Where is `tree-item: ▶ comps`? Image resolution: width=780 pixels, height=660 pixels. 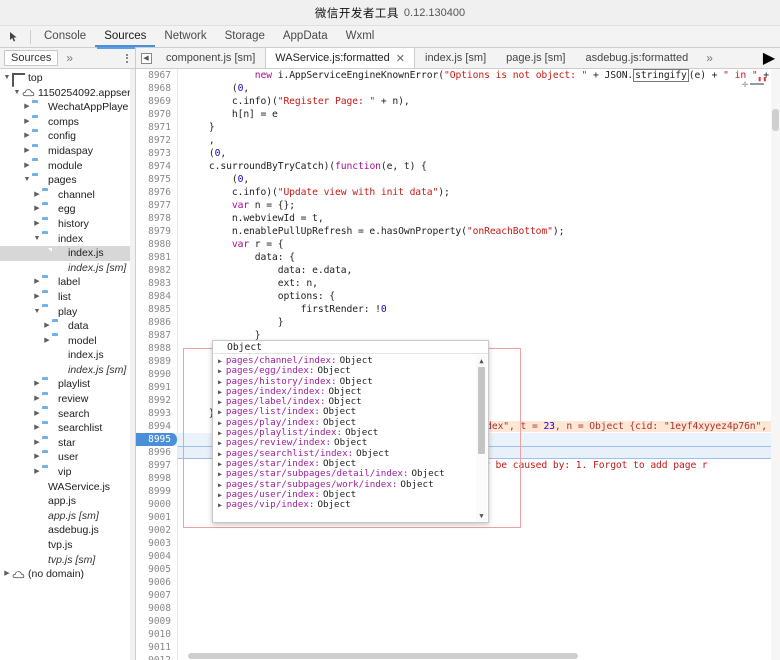 tree-item: ▶ comps is located at coordinates (67, 122).